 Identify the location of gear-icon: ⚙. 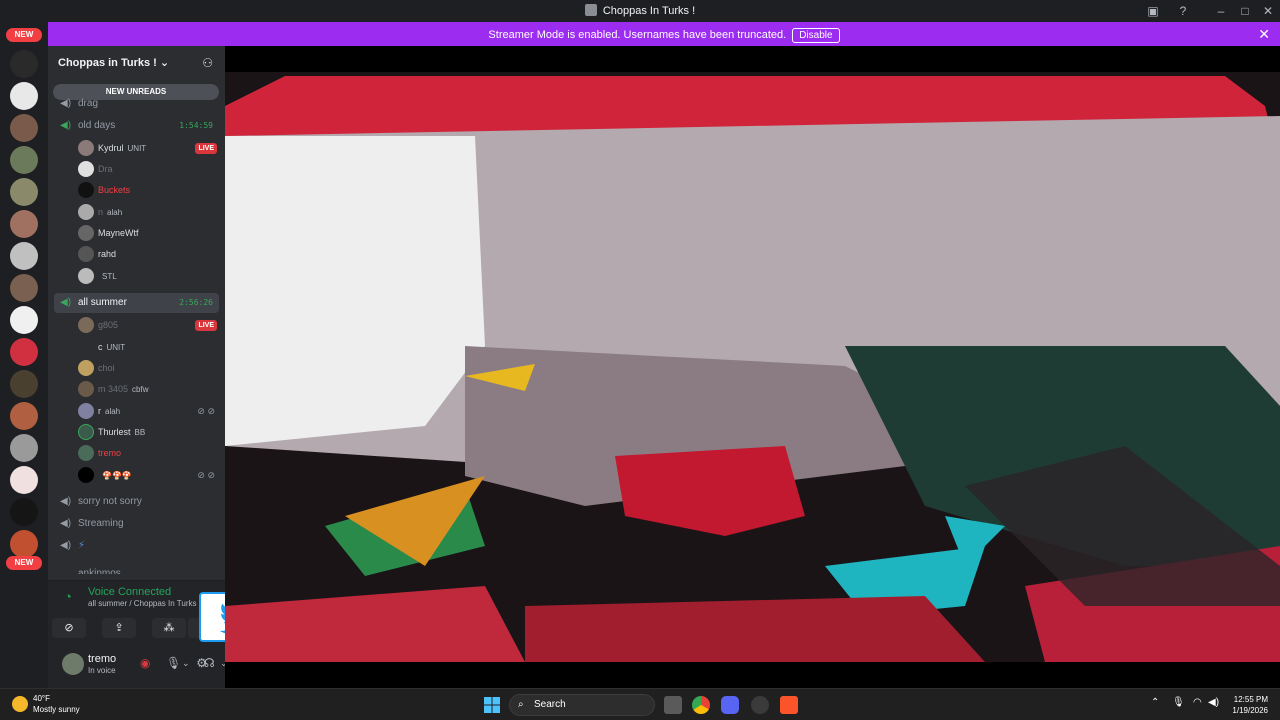
(201, 663).